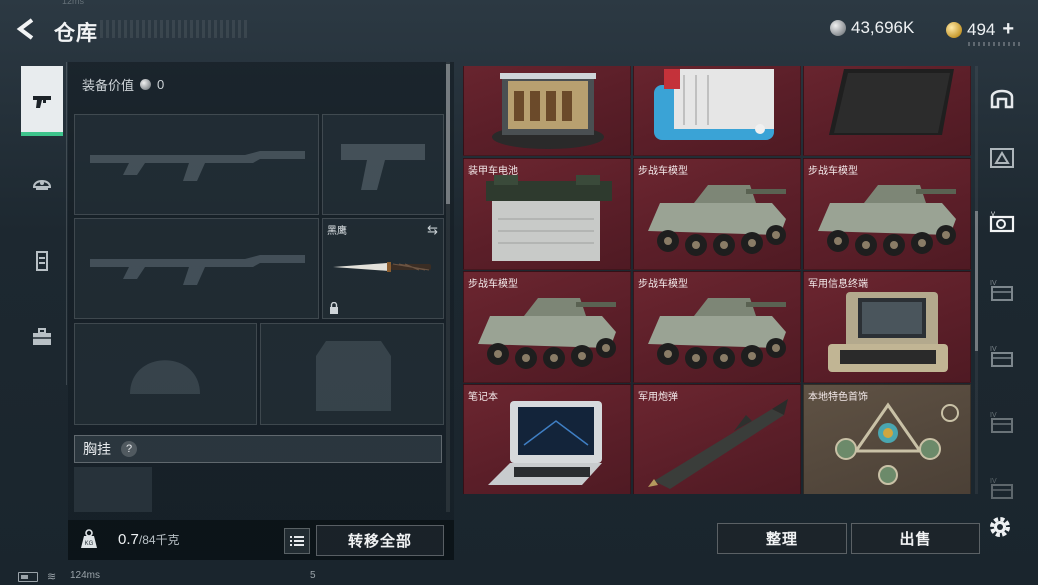 This screenshot has width=1038, height=585. I want to click on equipment-value-label: 装备价值, so click(108, 85).